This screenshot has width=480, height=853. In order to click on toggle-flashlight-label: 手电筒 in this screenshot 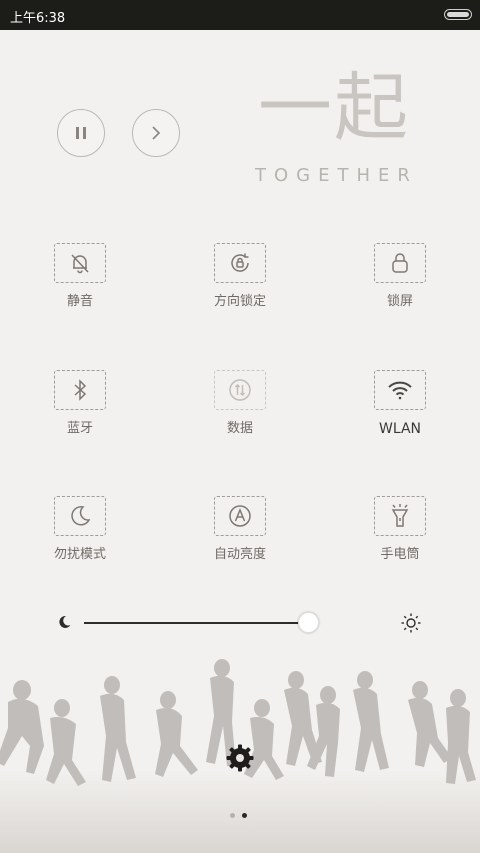, I will do `click(400, 554)`.